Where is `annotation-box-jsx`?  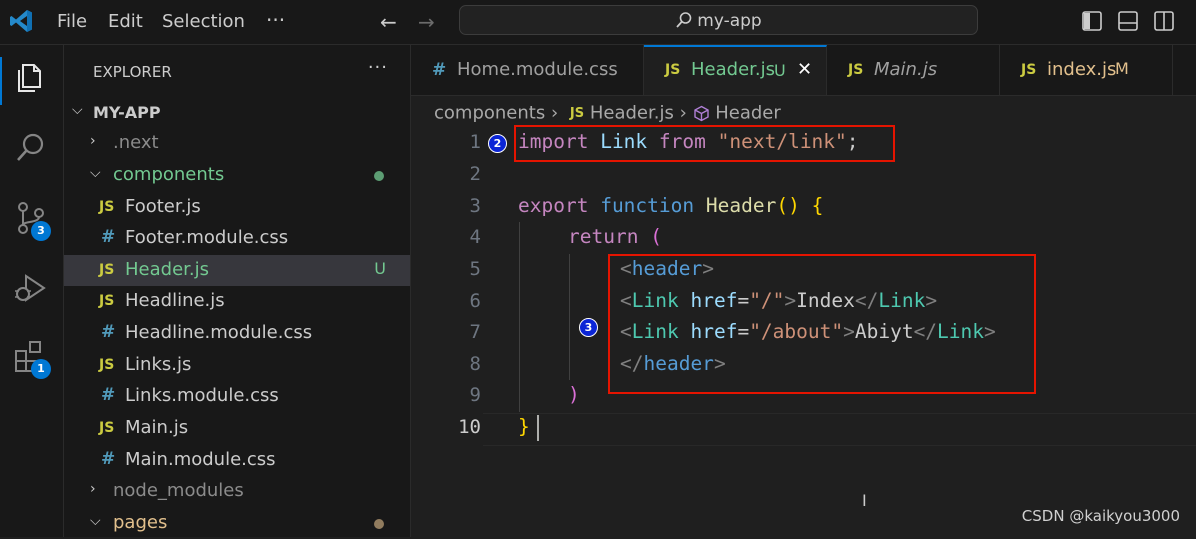
annotation-box-jsx is located at coordinates (822, 324).